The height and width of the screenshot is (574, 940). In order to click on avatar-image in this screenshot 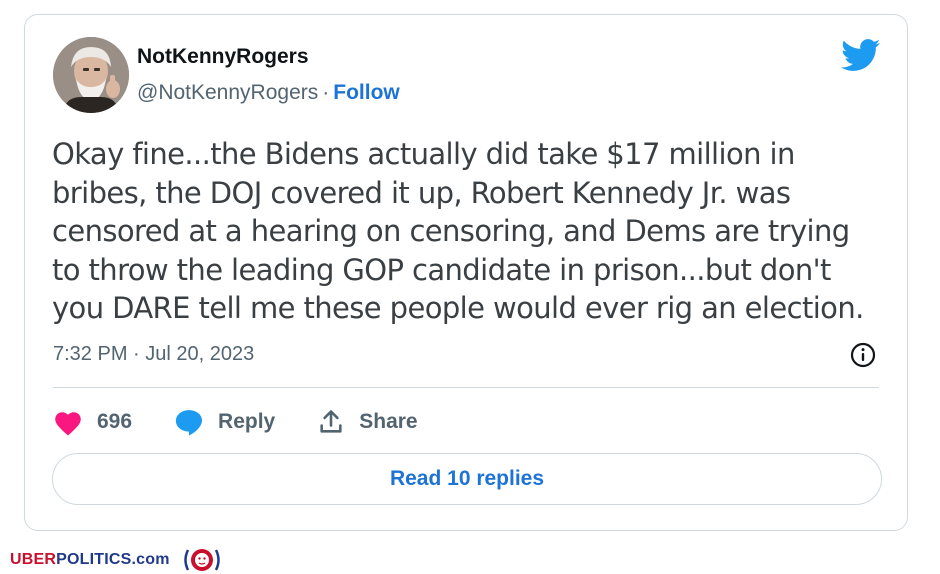, I will do `click(91, 75)`.